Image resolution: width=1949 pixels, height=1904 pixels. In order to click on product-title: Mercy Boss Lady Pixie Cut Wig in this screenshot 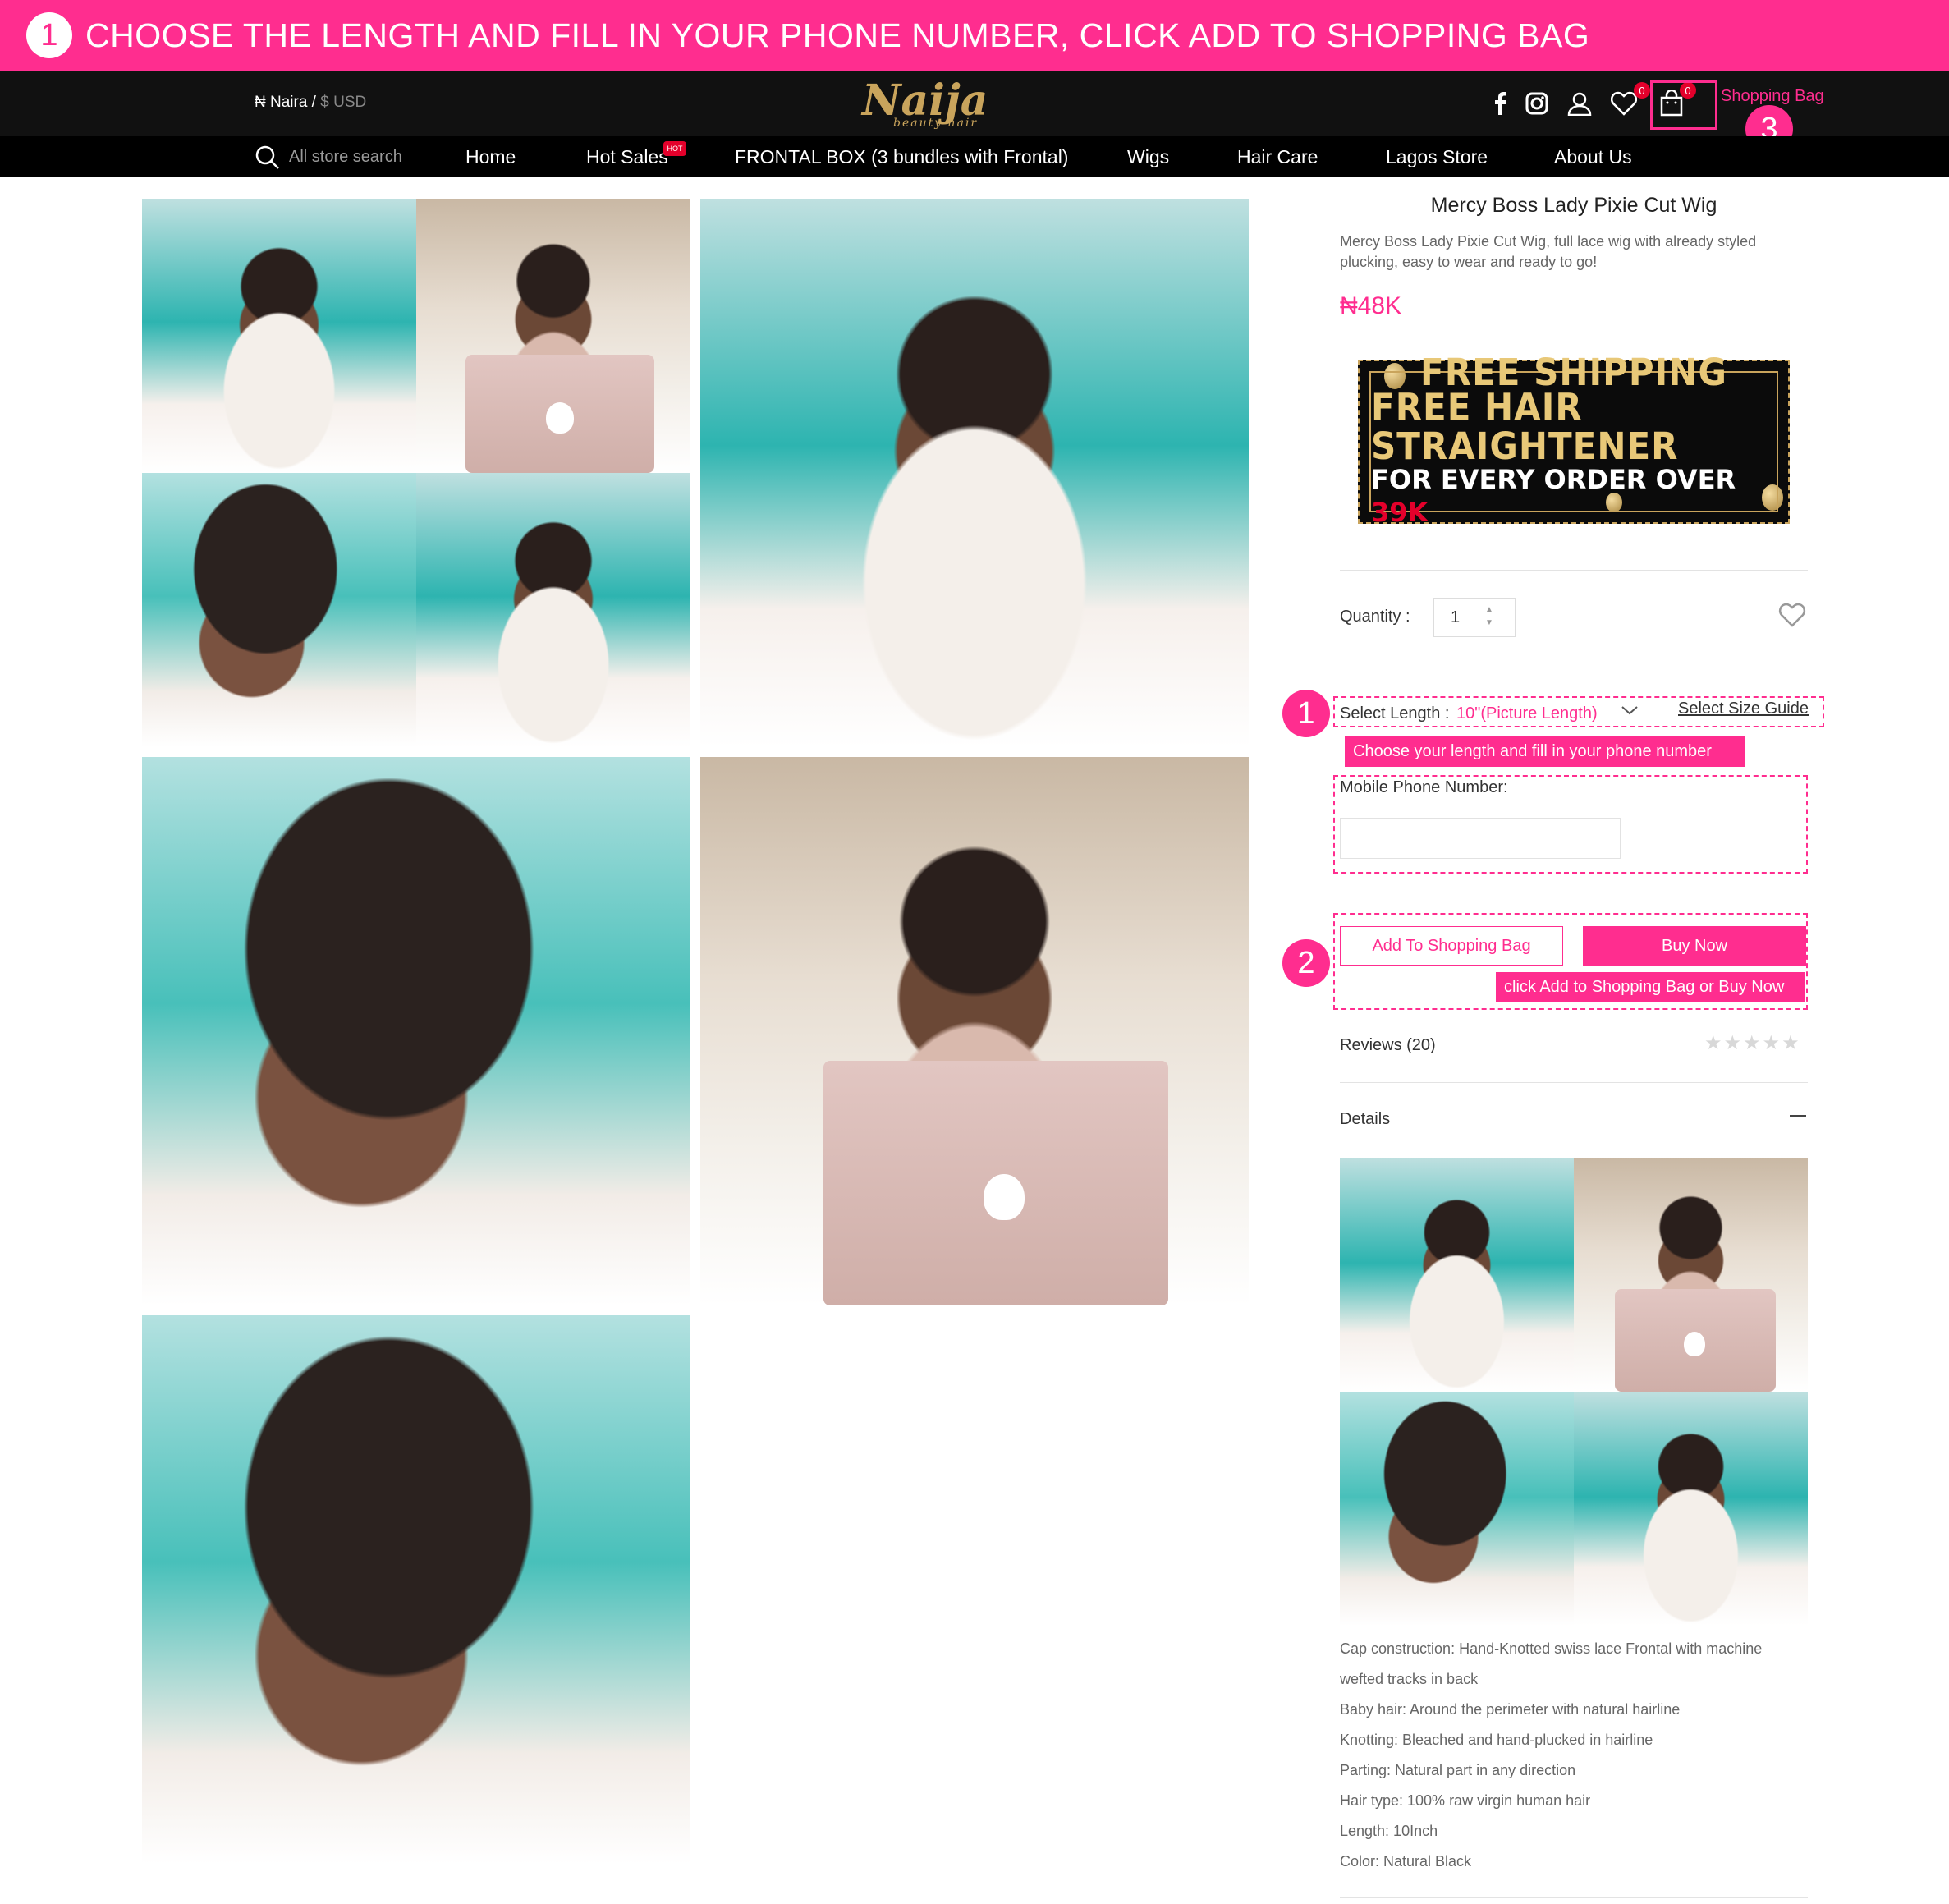, I will do `click(1573, 205)`.